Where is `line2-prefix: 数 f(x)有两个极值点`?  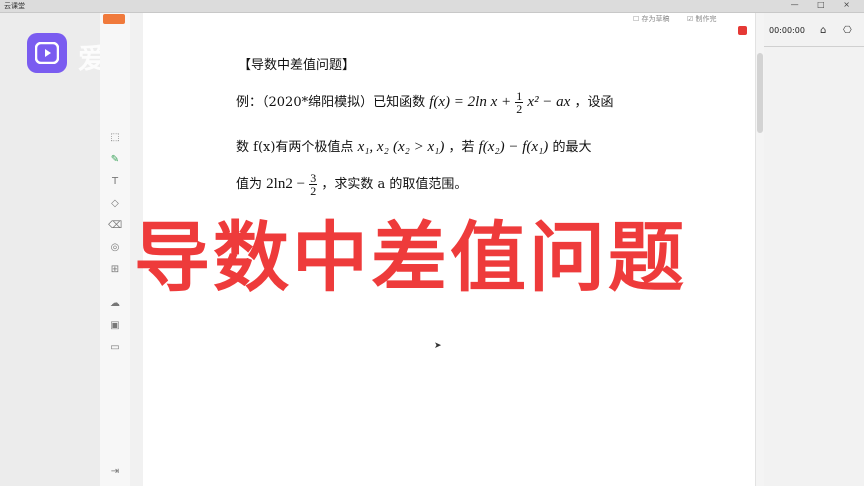
line2-prefix: 数 f(x)有两个极值点 is located at coordinates (295, 147).